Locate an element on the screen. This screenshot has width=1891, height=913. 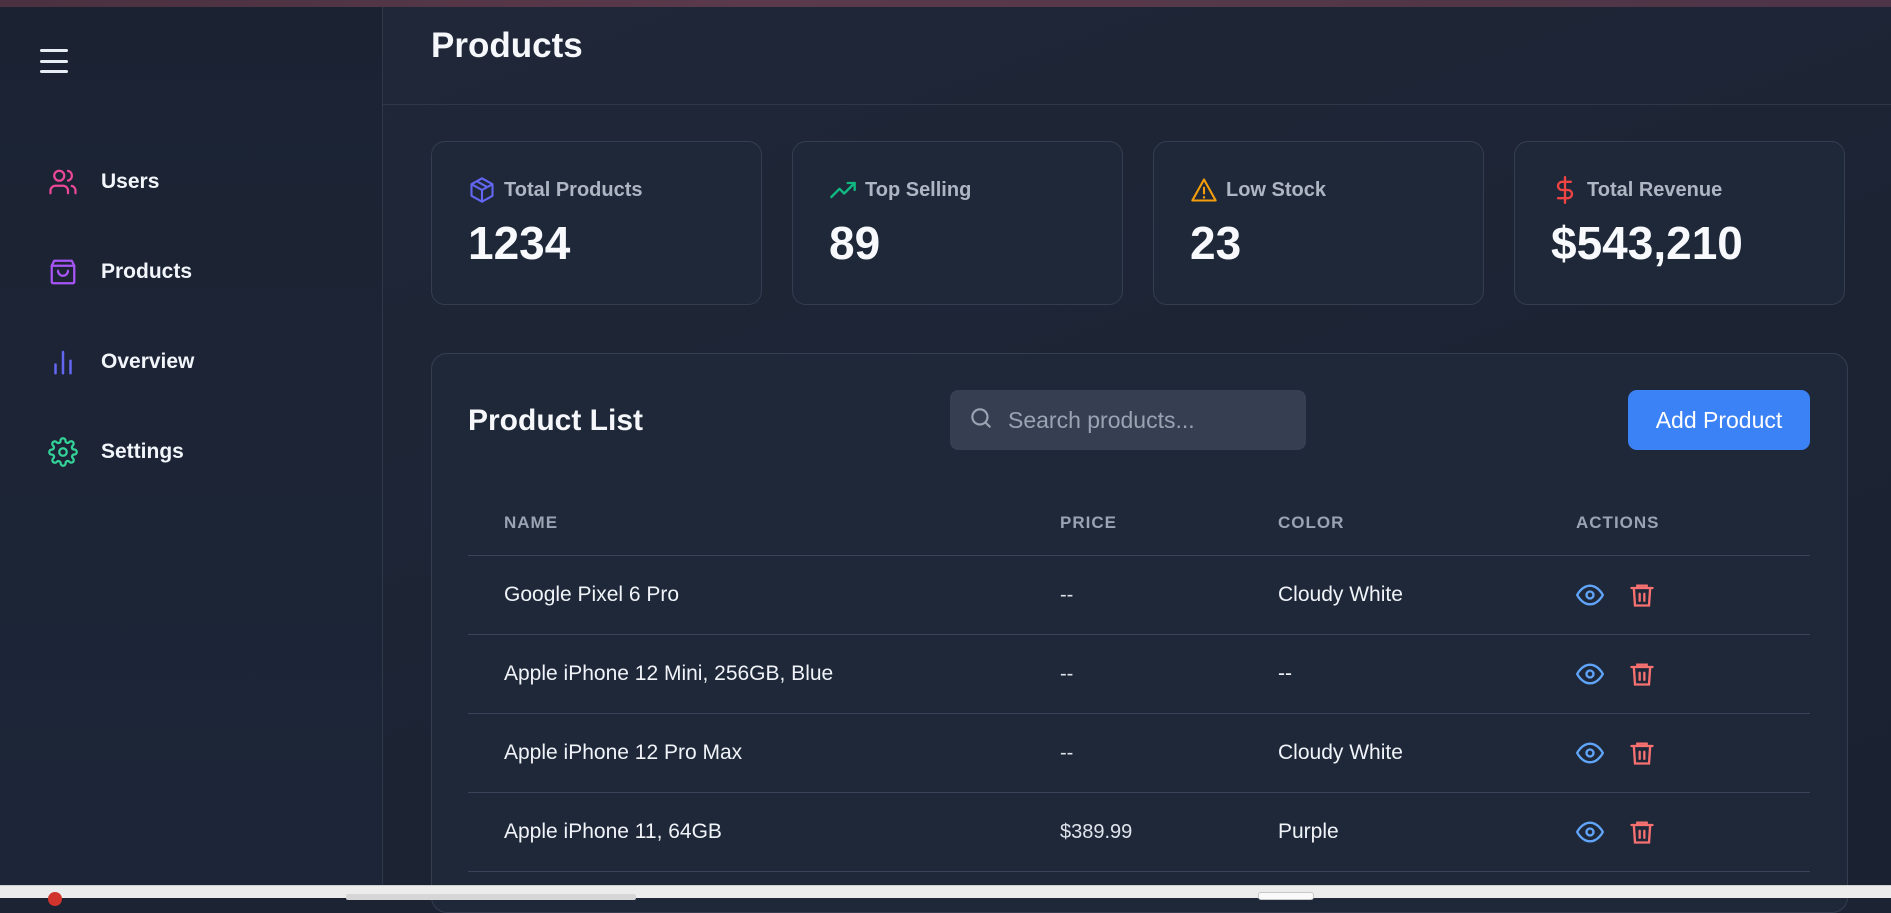
stat-value: $543,210 is located at coordinates (1647, 243).